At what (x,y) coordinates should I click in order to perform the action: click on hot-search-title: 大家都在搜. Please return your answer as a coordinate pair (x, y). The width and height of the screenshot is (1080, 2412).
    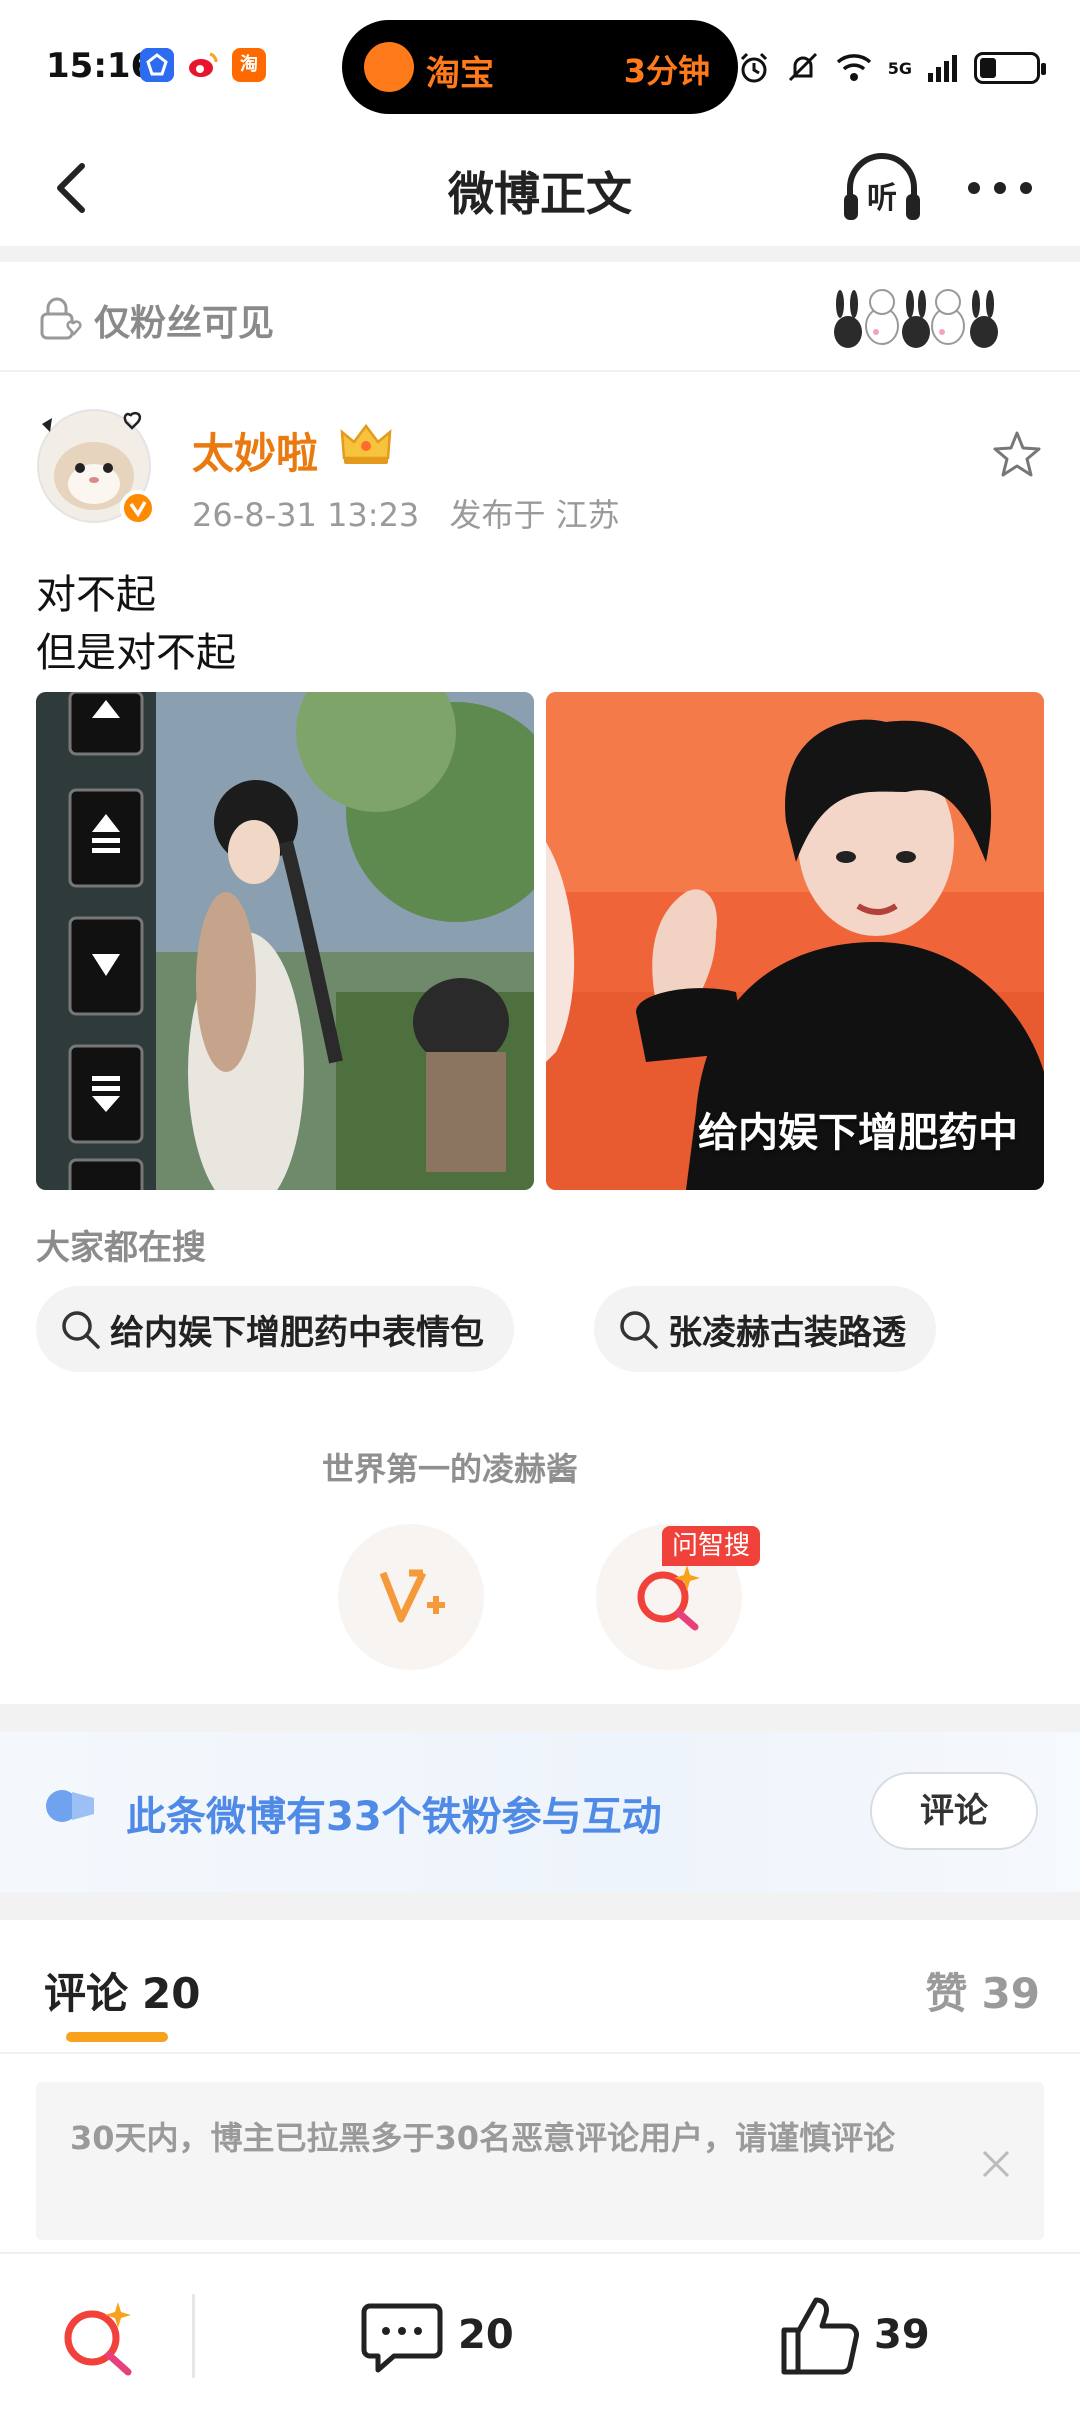
    Looking at the image, I should click on (121, 1248).